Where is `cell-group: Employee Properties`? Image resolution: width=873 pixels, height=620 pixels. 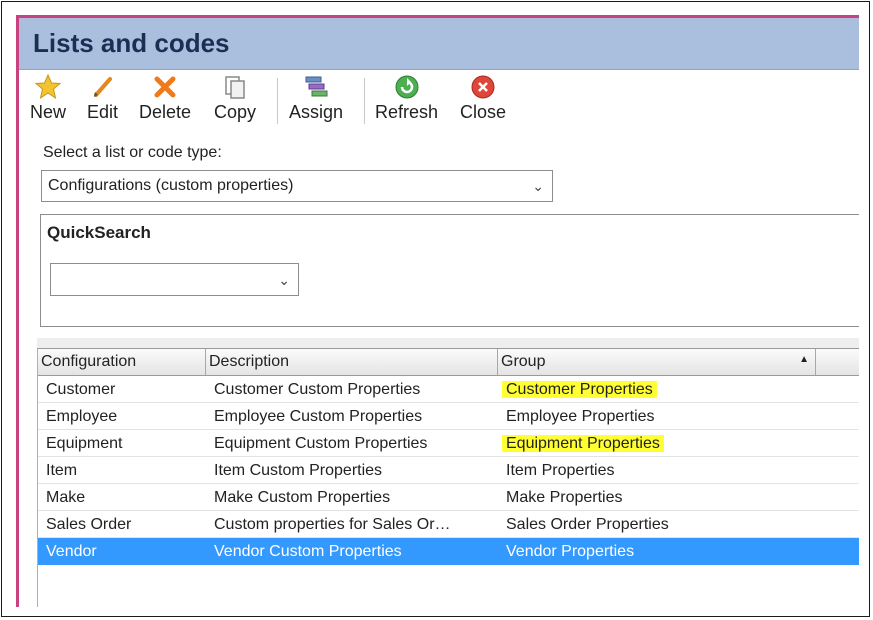
cell-group: Employee Properties is located at coordinates (580, 417).